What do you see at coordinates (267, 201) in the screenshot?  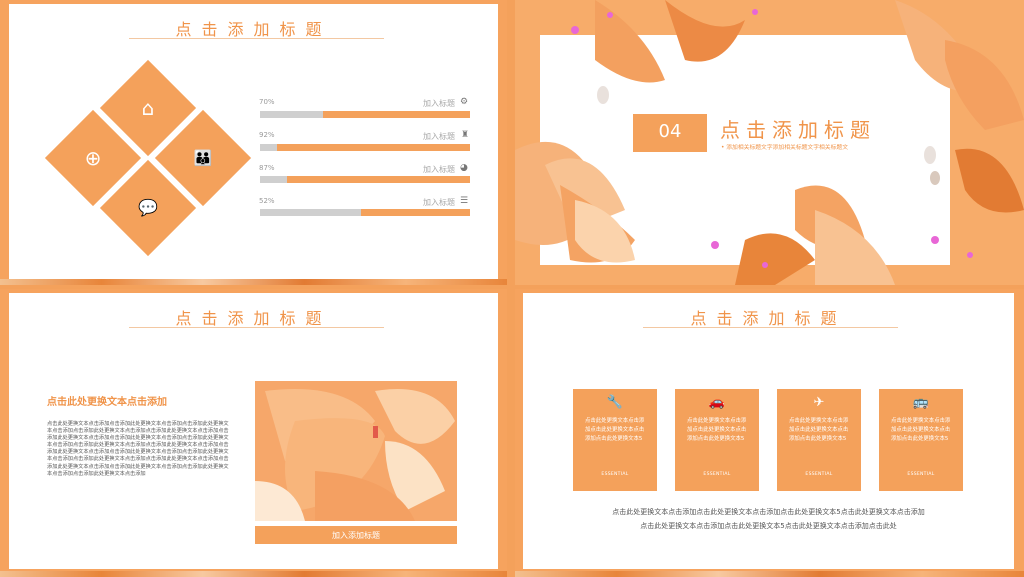 I see `progress-percent: 52%` at bounding box center [267, 201].